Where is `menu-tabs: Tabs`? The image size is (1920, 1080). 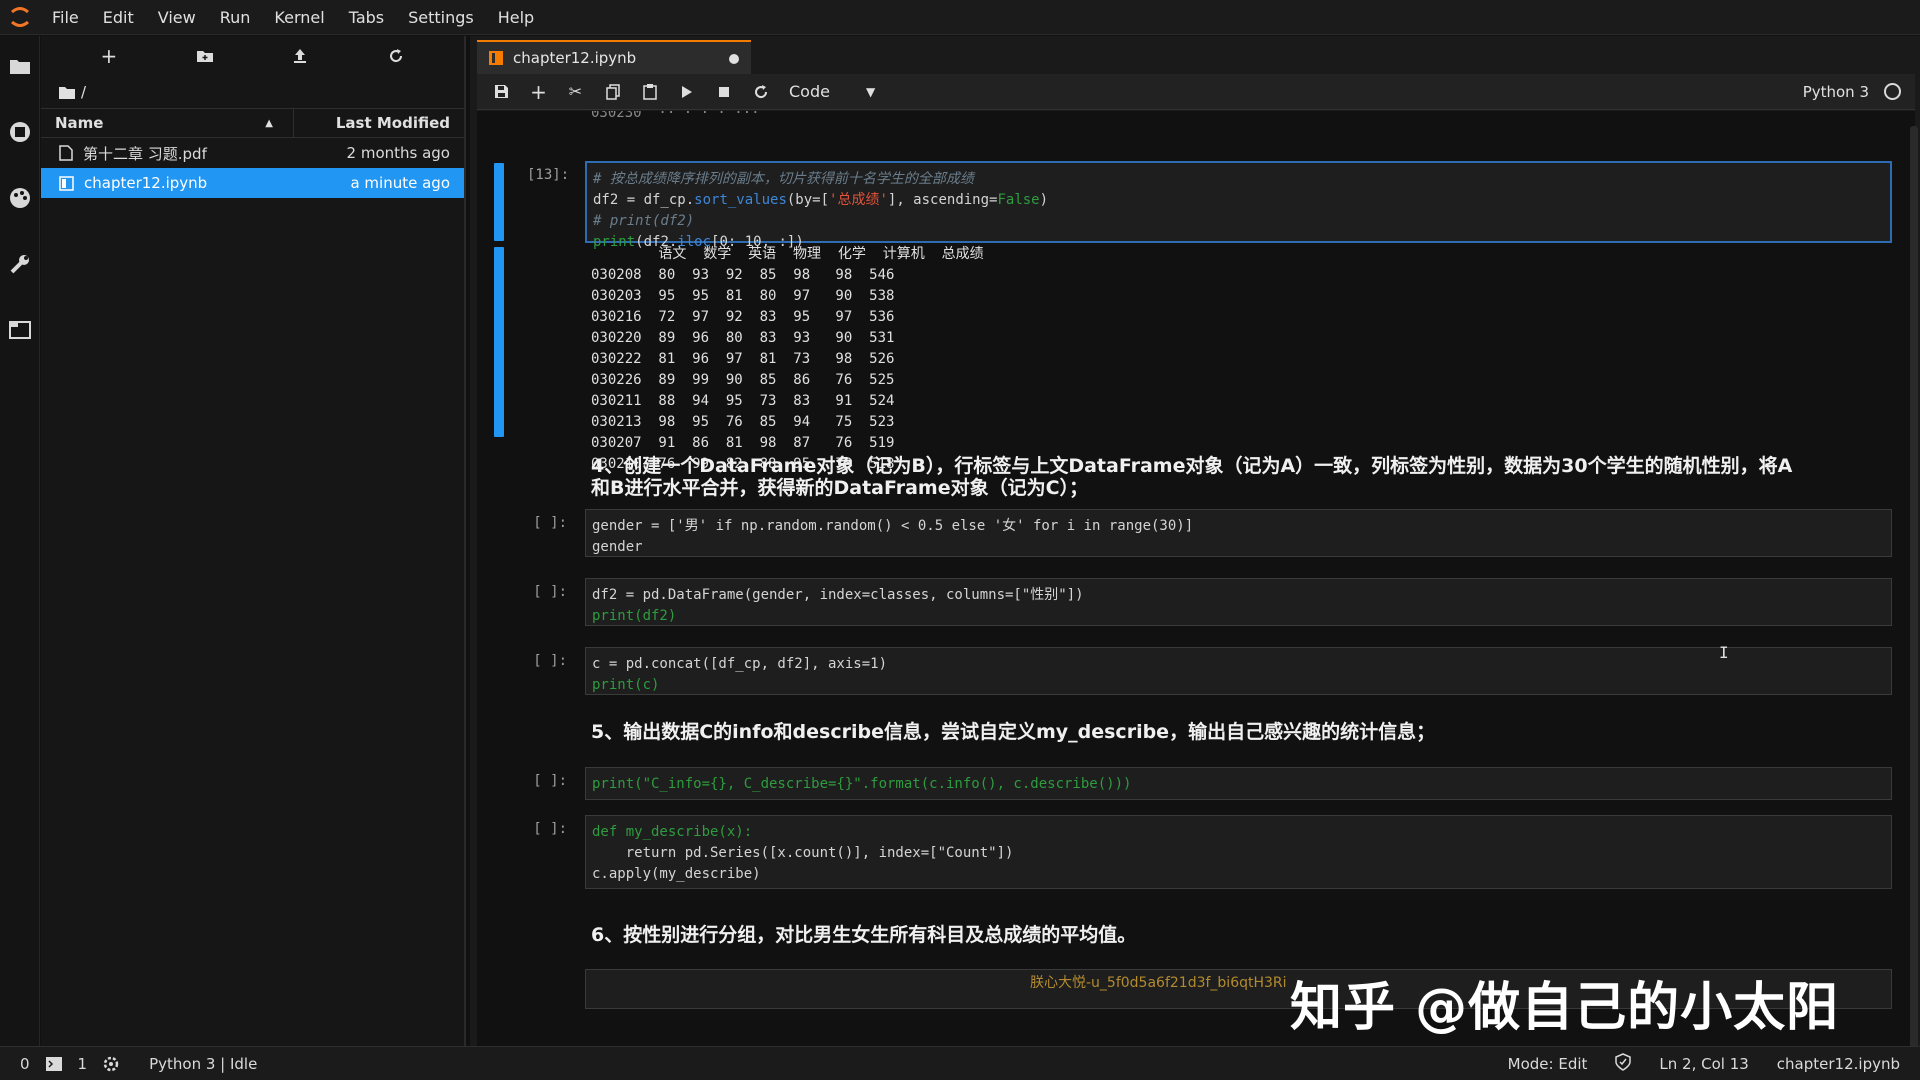 menu-tabs: Tabs is located at coordinates (366, 17).